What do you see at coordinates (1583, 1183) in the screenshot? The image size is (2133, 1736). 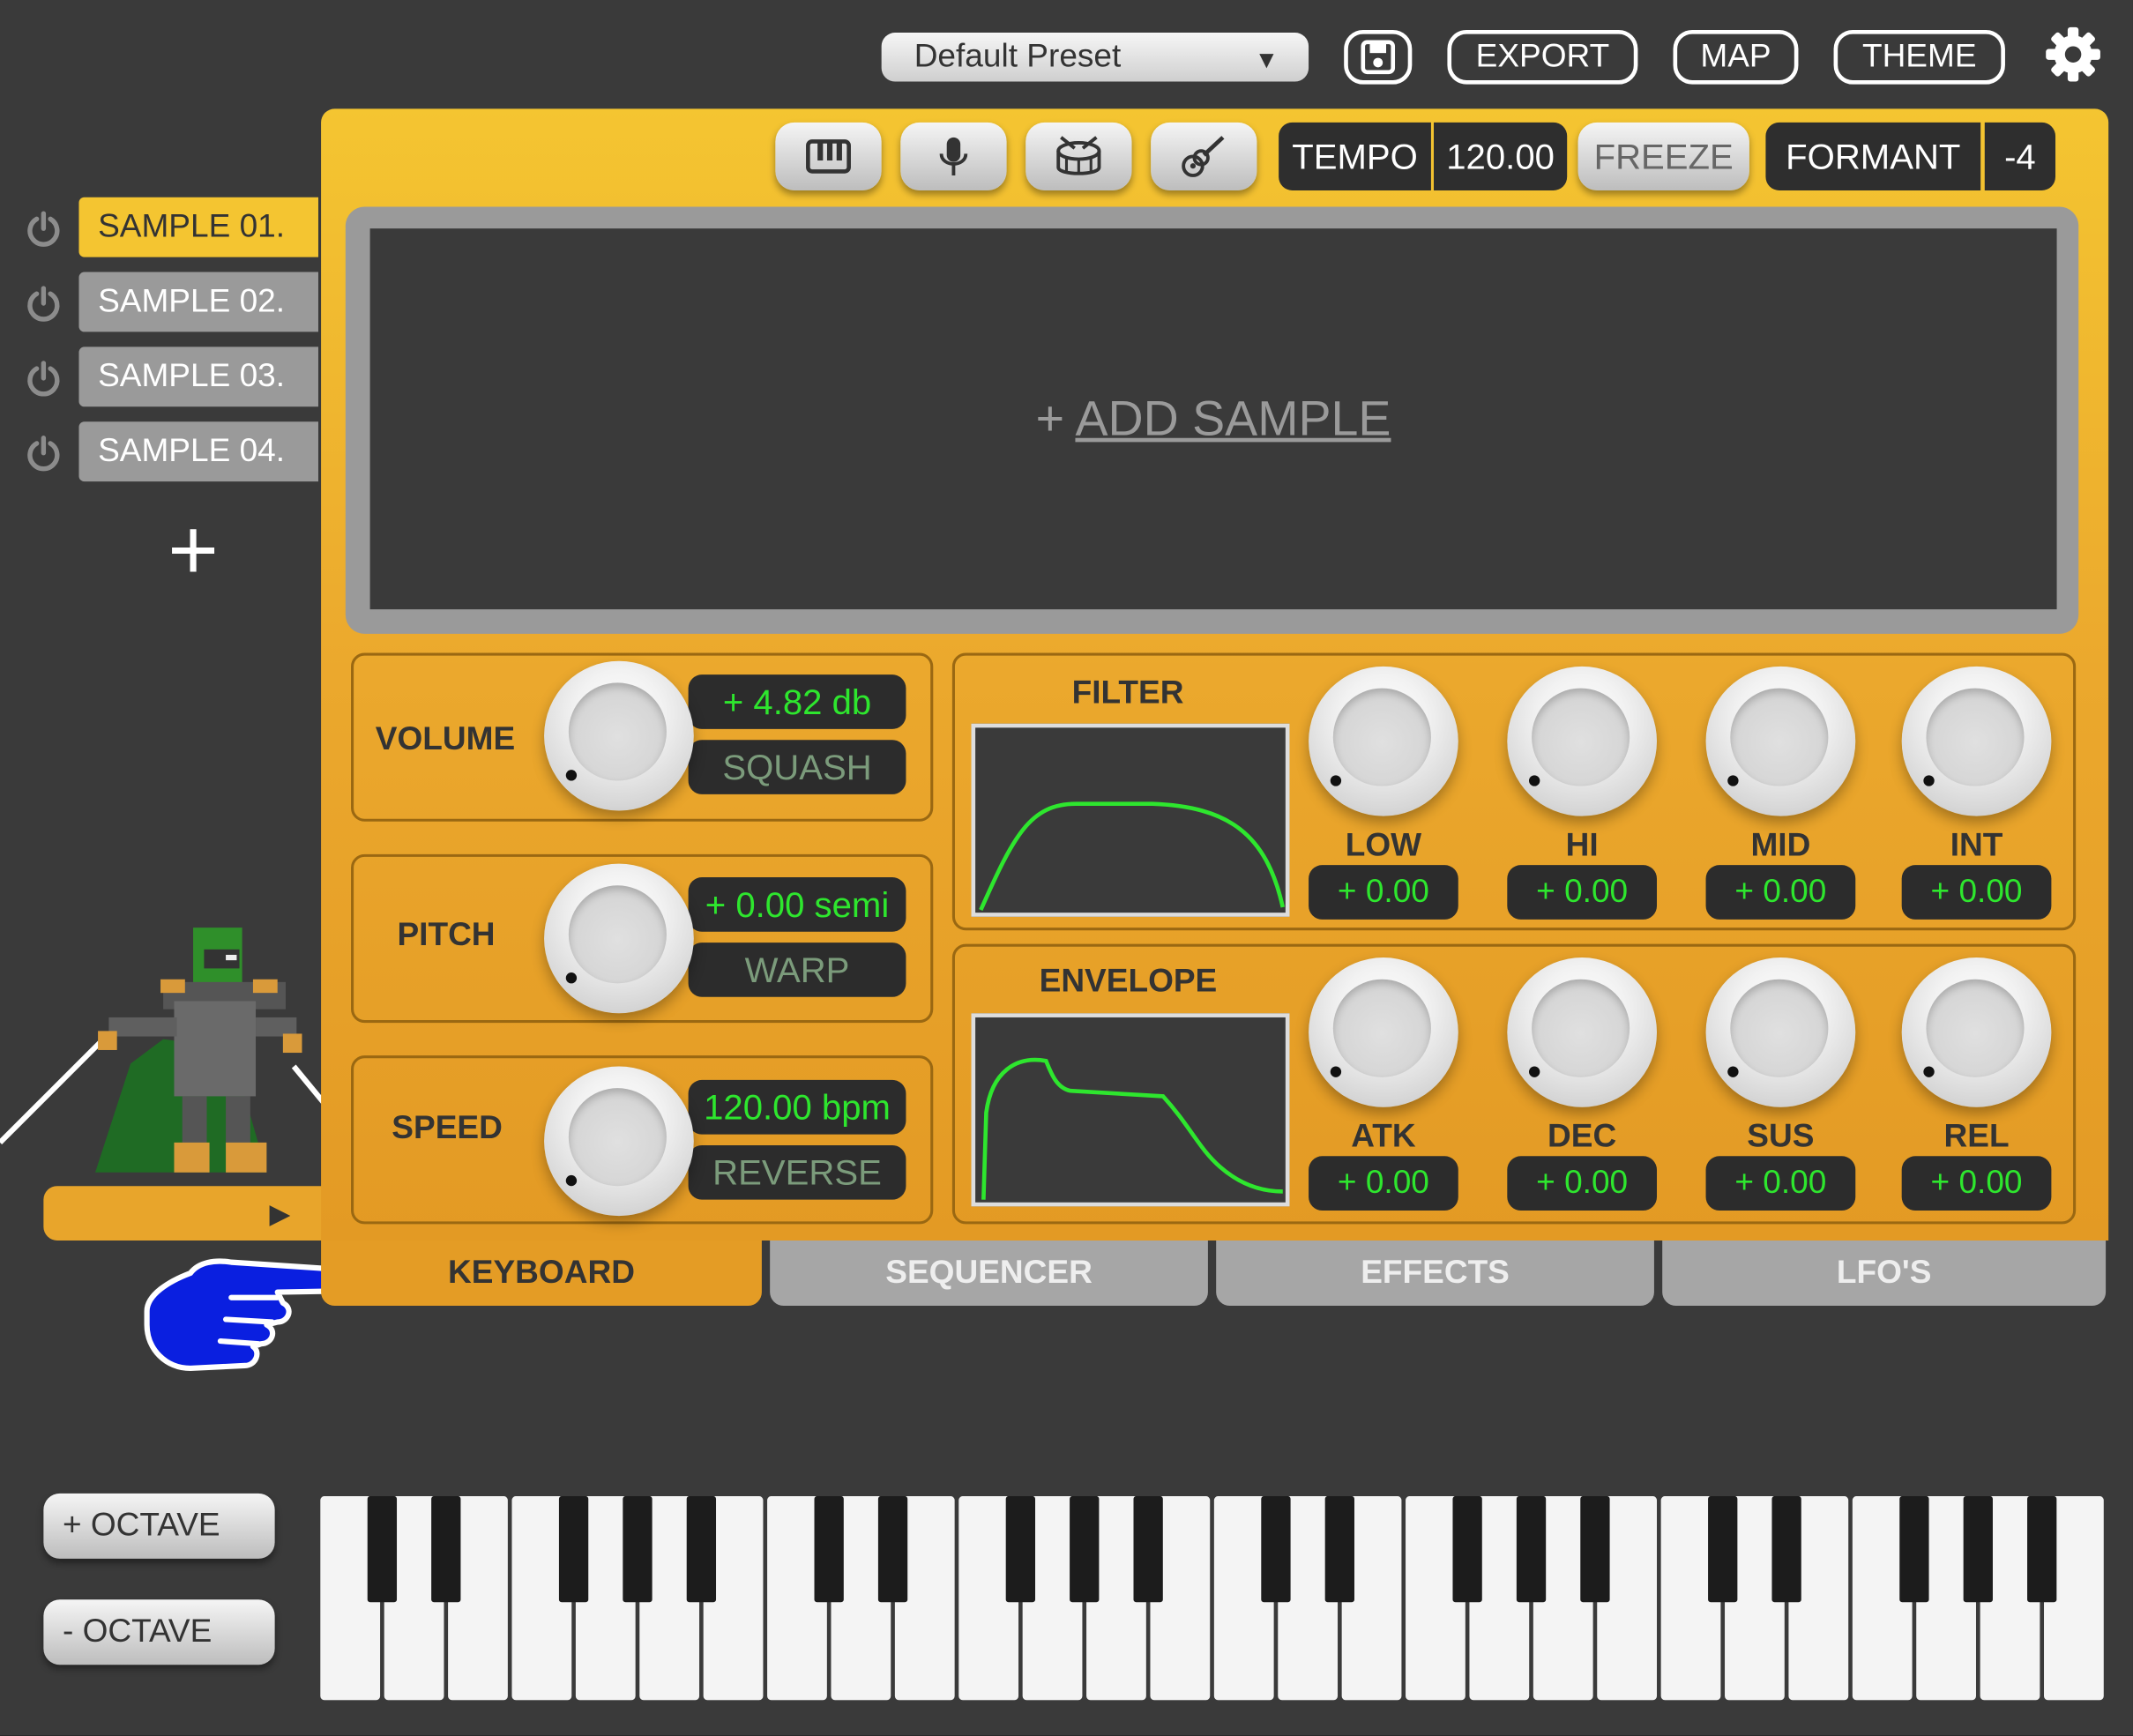 I see `dec-value: + 0.00` at bounding box center [1583, 1183].